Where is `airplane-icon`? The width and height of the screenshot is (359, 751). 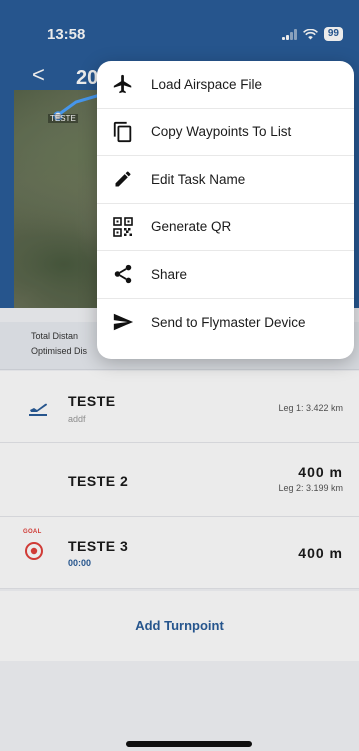 airplane-icon is located at coordinates (123, 84).